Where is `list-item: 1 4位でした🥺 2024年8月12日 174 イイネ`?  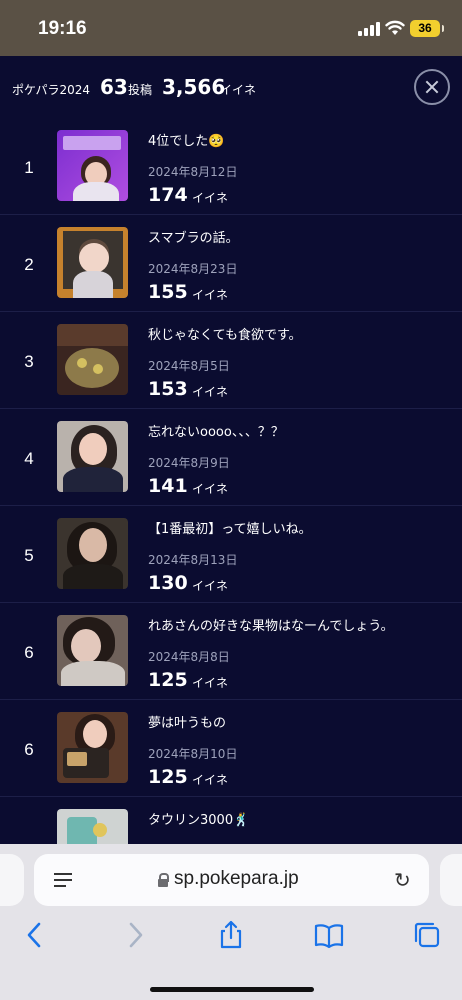
list-item: 1 4位でした🥺 2024年8月12日 174 イイネ is located at coordinates (231, 166).